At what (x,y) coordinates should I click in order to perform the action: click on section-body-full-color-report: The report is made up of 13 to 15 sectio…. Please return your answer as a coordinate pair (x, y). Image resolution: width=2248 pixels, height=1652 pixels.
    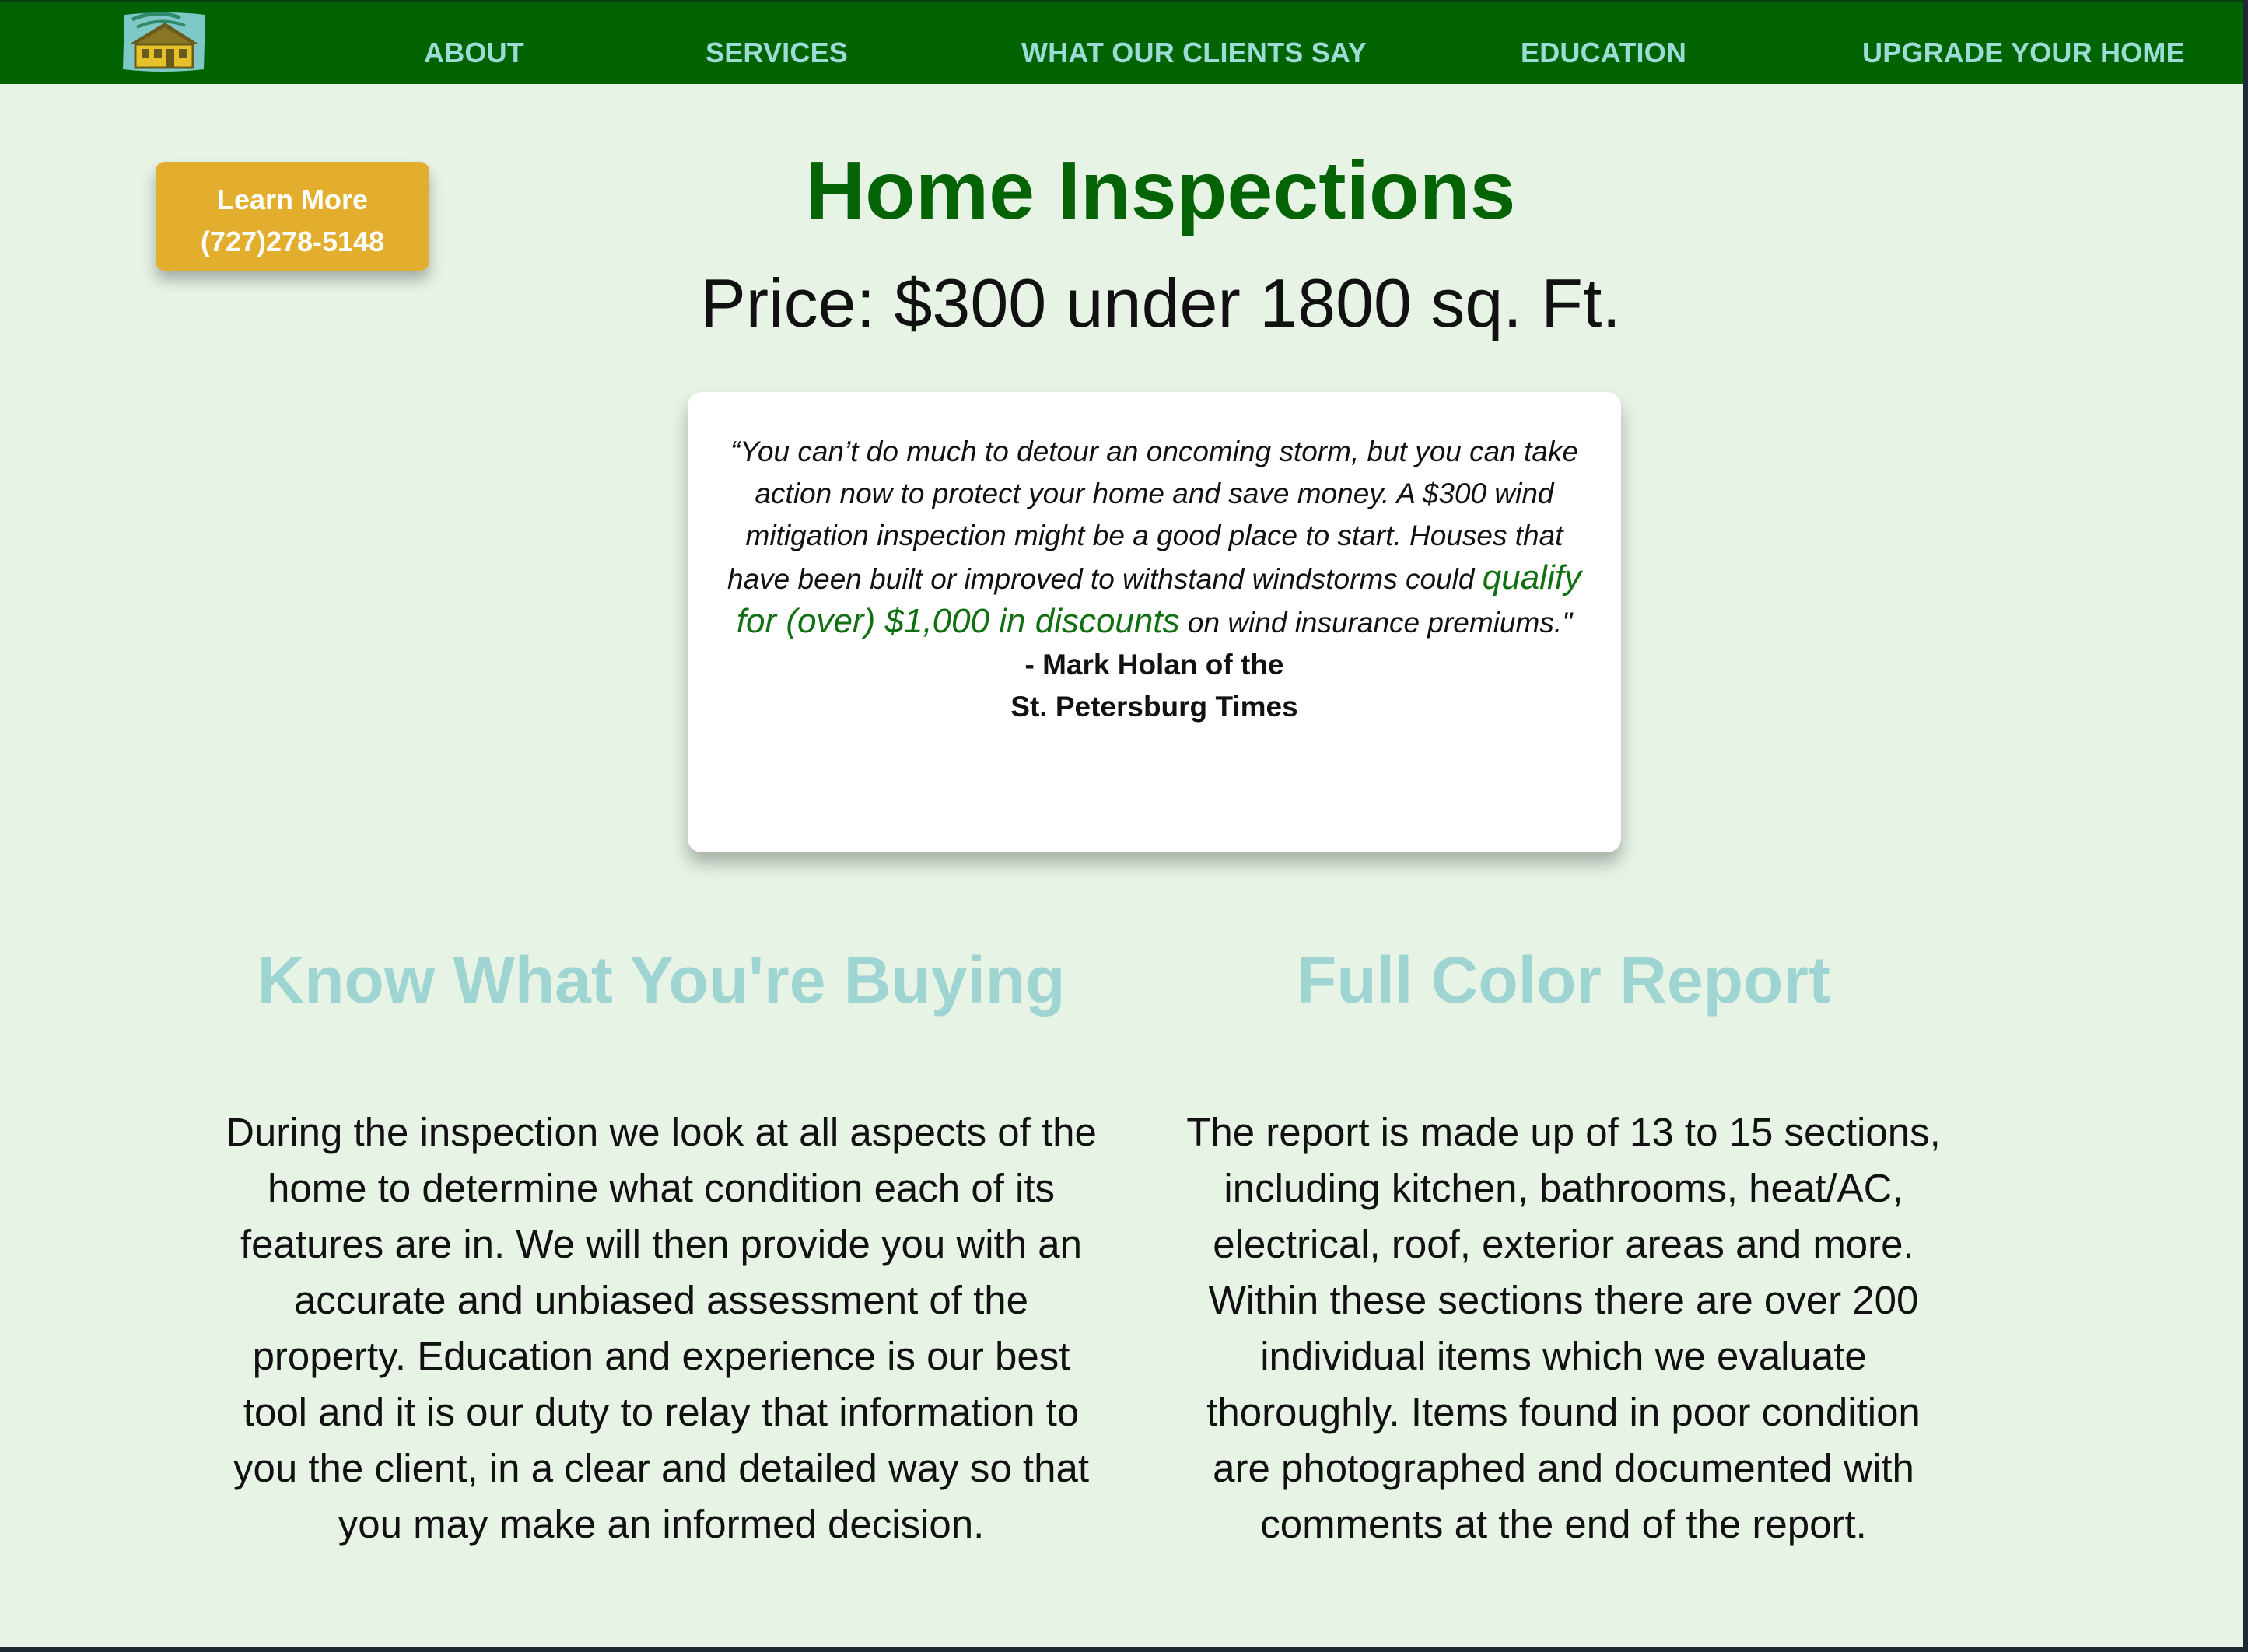
    Looking at the image, I should click on (1564, 1328).